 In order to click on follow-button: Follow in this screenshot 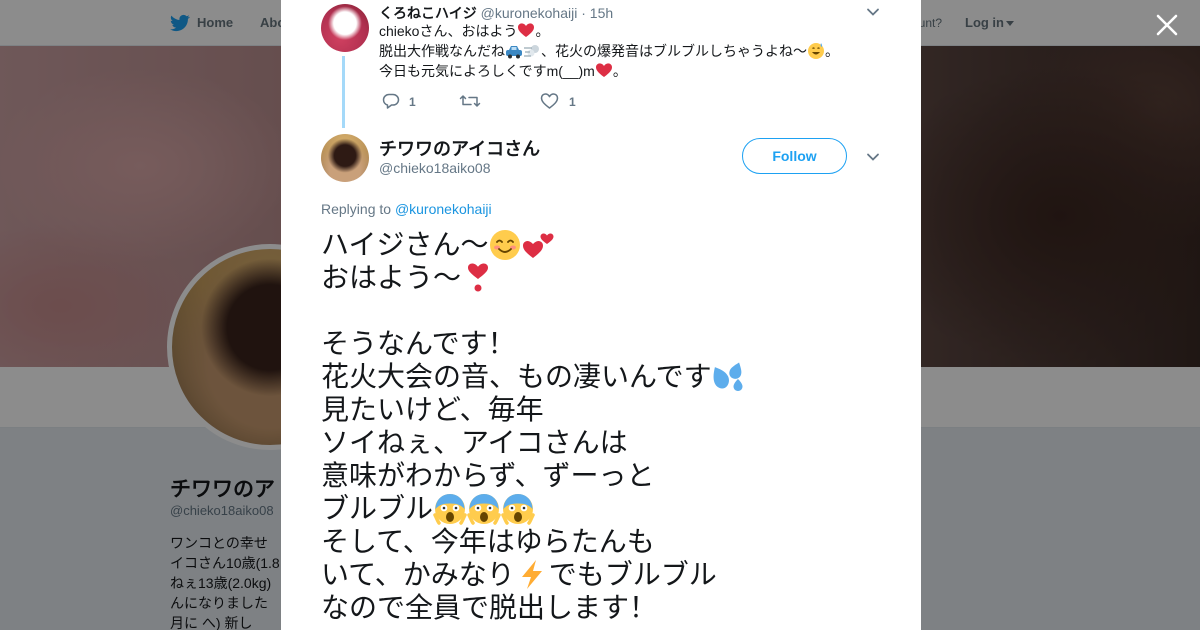, I will do `click(794, 156)`.